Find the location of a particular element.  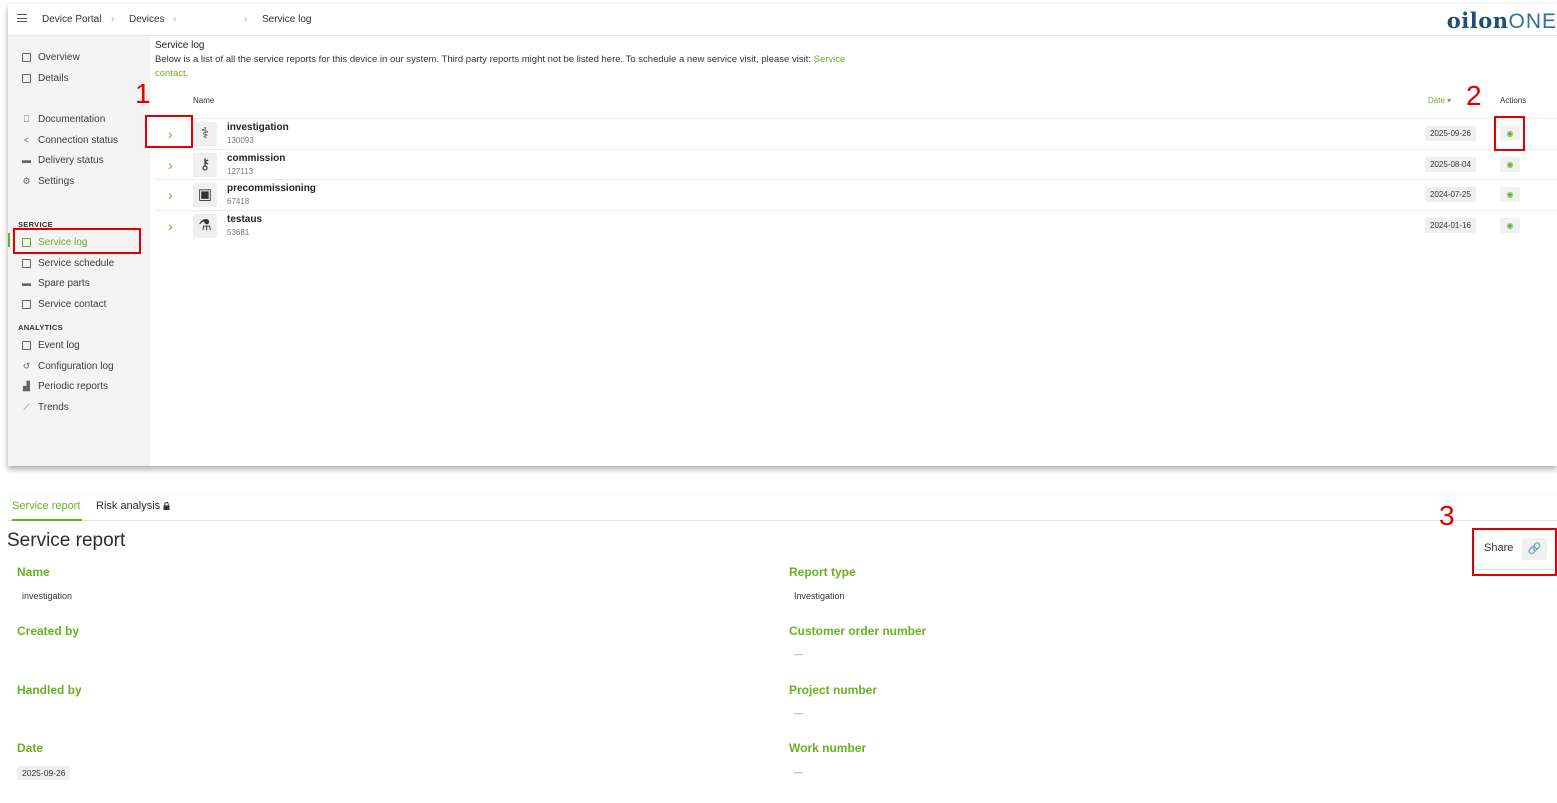

report-title: Service report is located at coordinates (66, 540).